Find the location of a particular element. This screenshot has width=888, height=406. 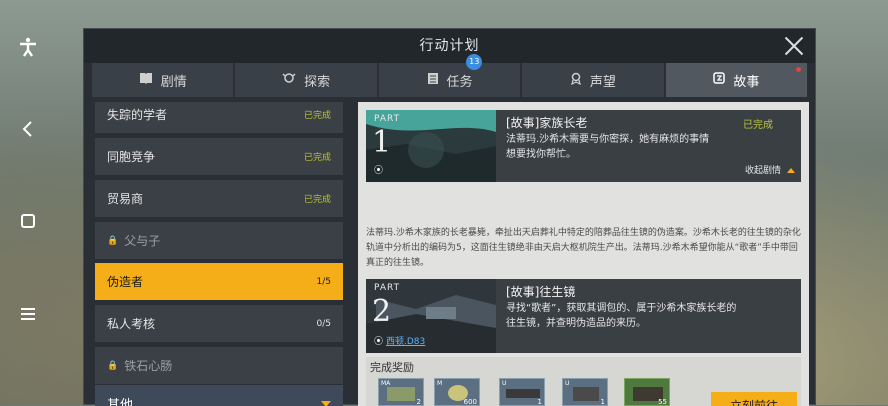

list-item-locked: 🔒 铁石心肠 is located at coordinates (219, 365).